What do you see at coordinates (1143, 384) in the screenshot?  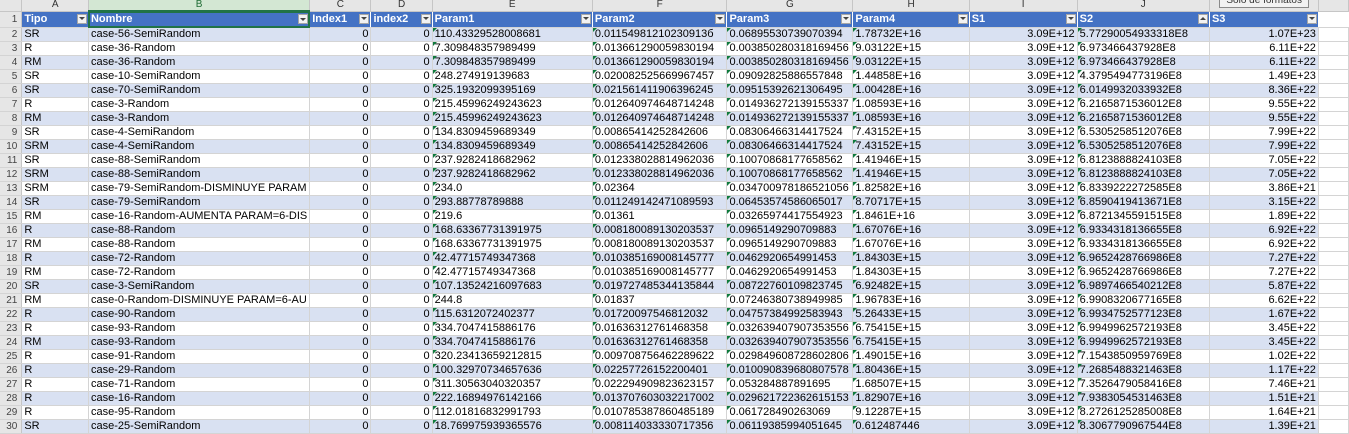 I see `table-cell: 7.3526479058416E8` at bounding box center [1143, 384].